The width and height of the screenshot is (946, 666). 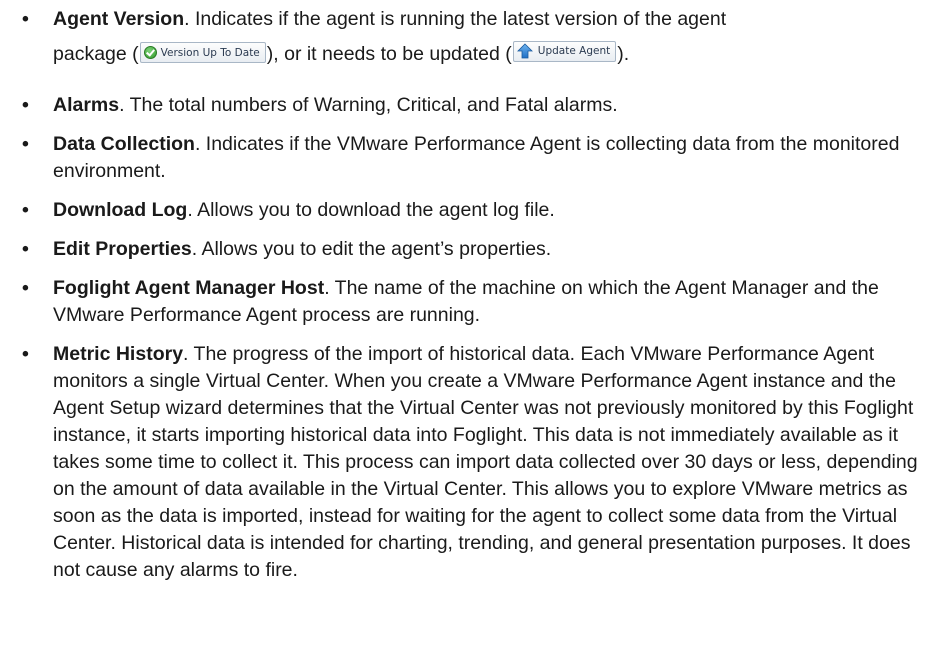 What do you see at coordinates (124, 144) in the screenshot?
I see `term-data-collection: Data Collection` at bounding box center [124, 144].